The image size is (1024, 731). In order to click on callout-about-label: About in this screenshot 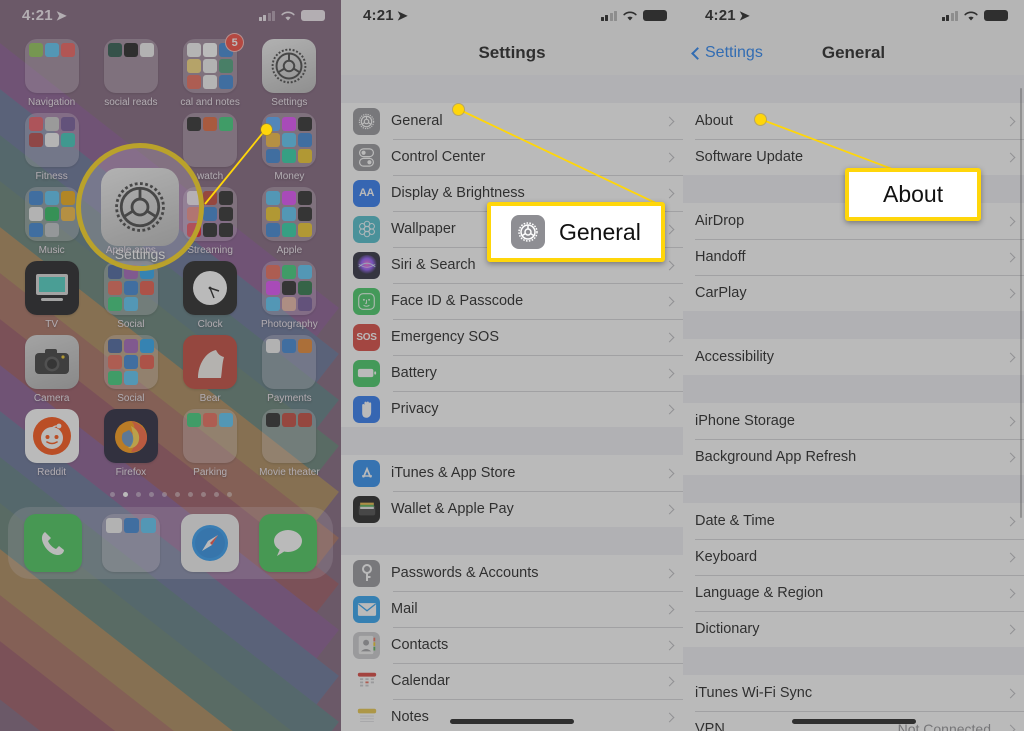, I will do `click(913, 194)`.